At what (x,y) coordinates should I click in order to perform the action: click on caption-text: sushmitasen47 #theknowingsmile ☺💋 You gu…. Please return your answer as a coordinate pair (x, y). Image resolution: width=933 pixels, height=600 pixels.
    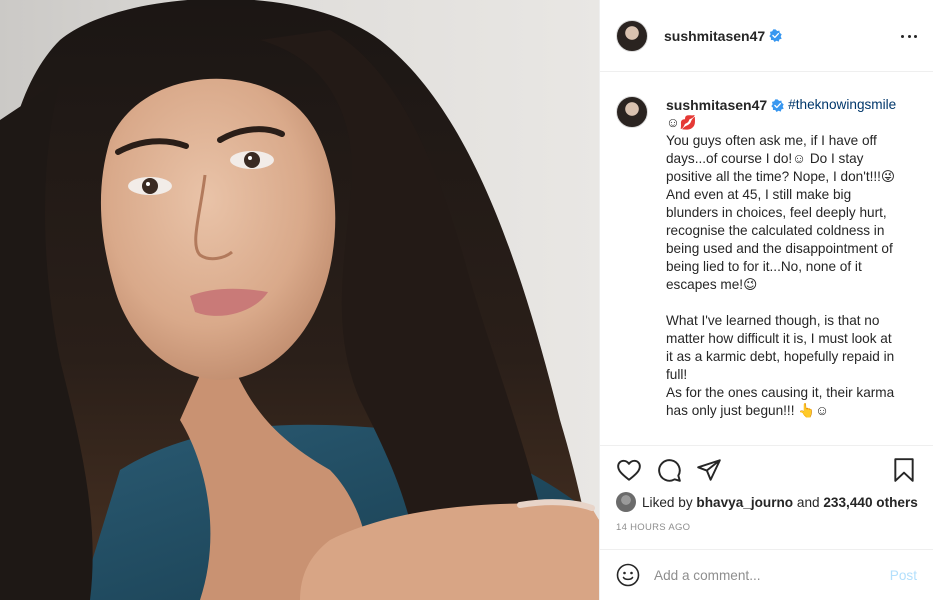
    Looking at the image, I should click on (791, 258).